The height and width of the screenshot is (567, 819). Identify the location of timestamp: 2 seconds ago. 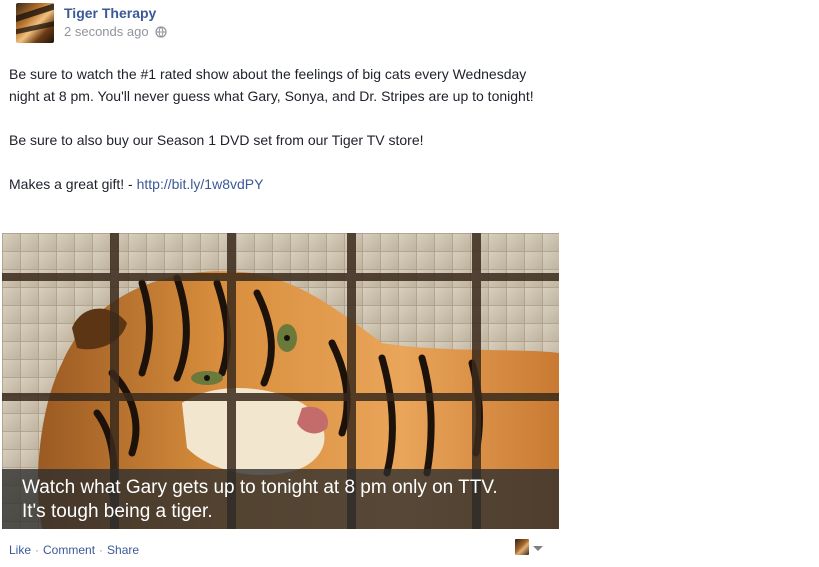
(106, 31).